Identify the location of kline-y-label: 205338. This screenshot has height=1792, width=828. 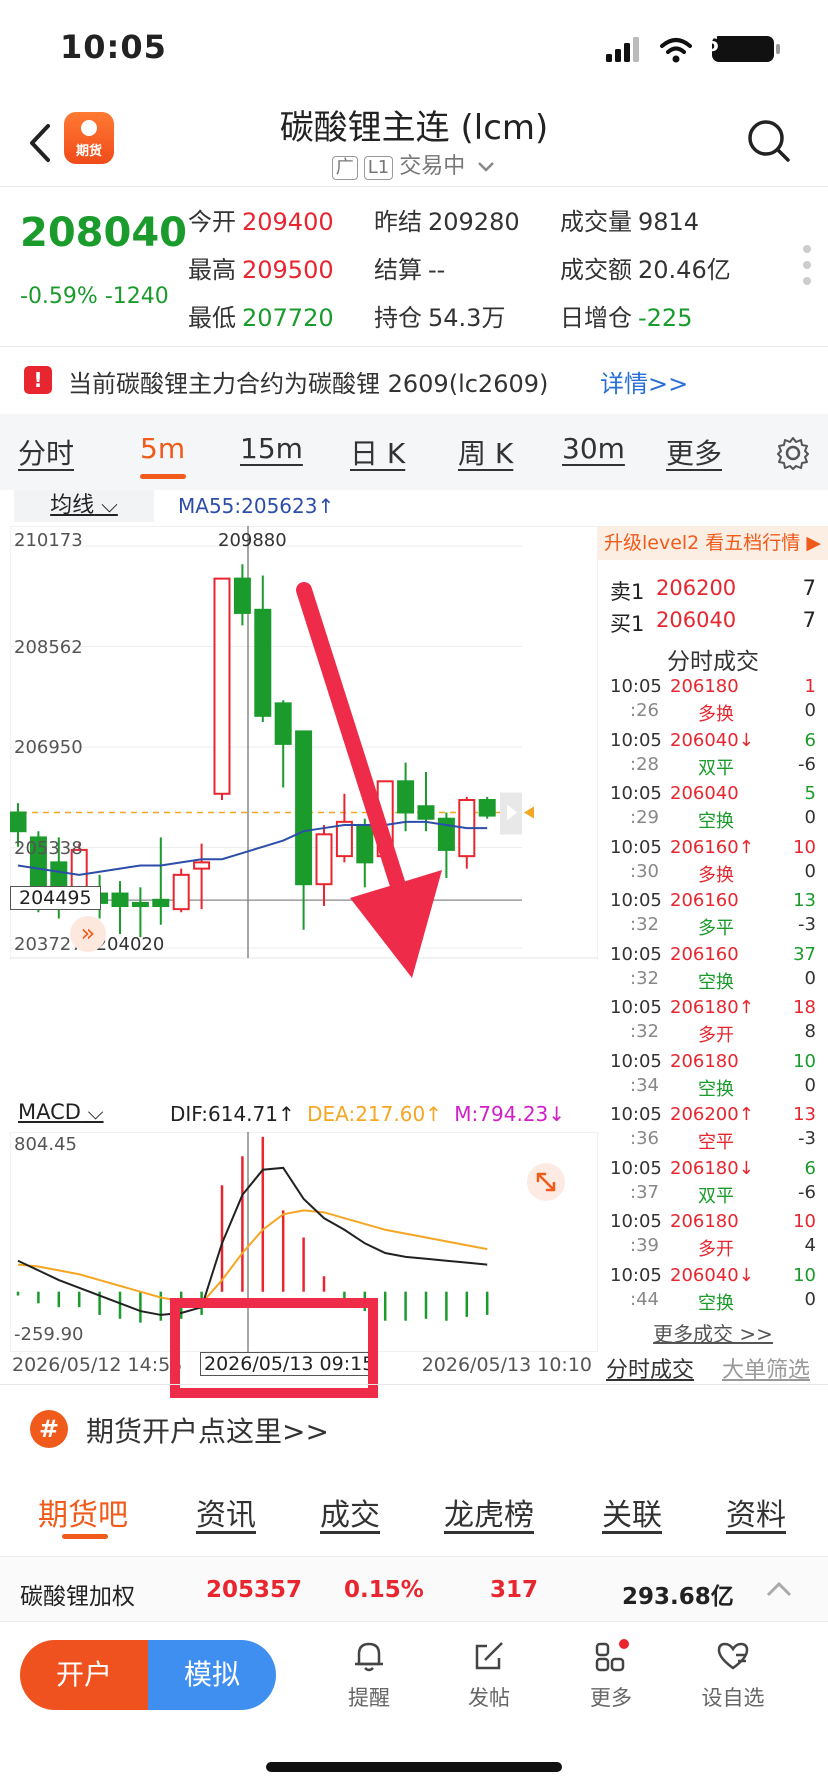
(48, 848).